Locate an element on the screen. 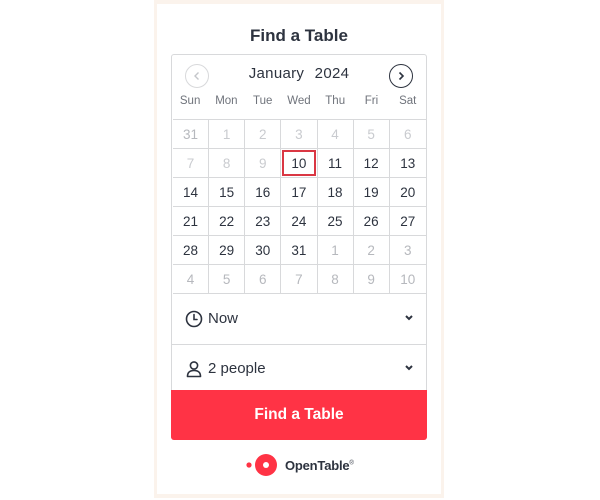 The image size is (600, 500). panel-title: Find a Table is located at coordinates (299, 35).